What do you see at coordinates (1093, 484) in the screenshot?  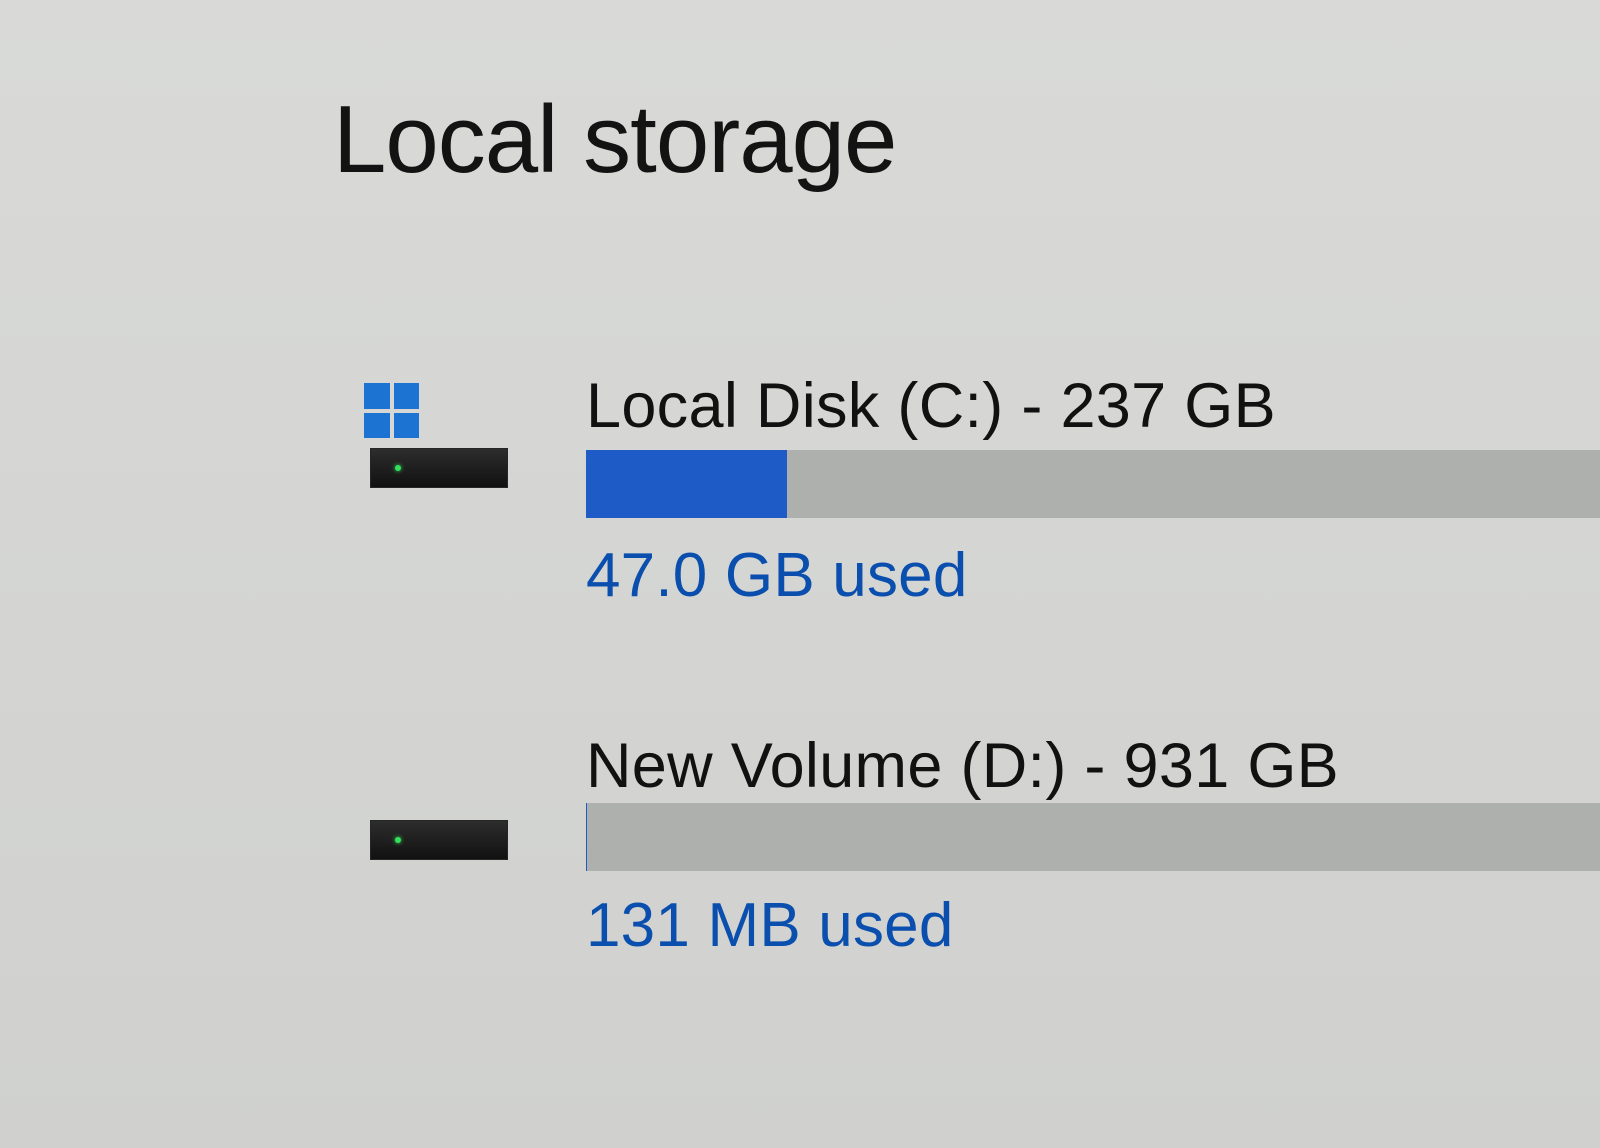 I see `drive-c-usage-bar` at bounding box center [1093, 484].